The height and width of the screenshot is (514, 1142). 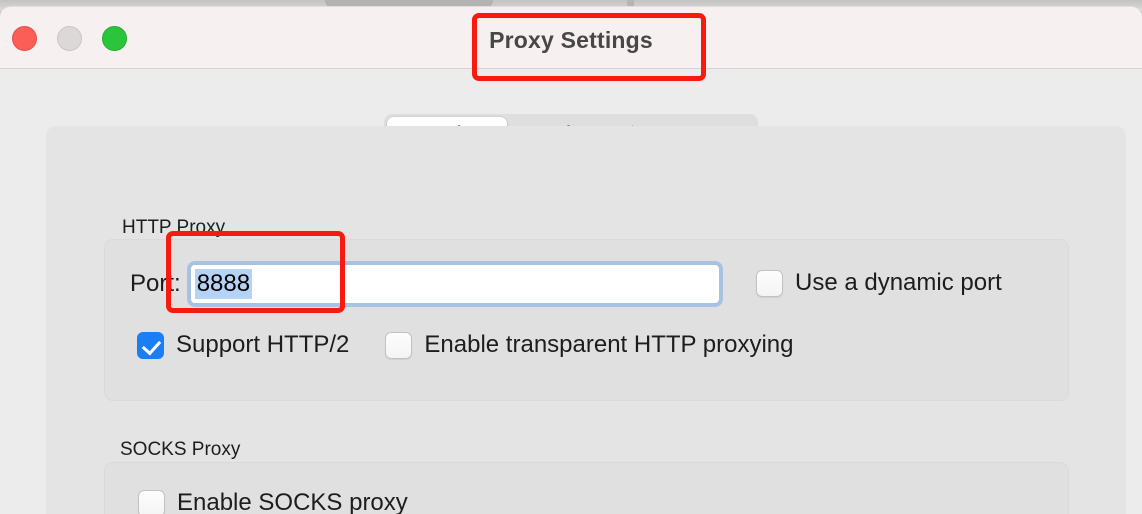 What do you see at coordinates (399, 345) in the screenshot?
I see `transparent-proxying-checkbox` at bounding box center [399, 345].